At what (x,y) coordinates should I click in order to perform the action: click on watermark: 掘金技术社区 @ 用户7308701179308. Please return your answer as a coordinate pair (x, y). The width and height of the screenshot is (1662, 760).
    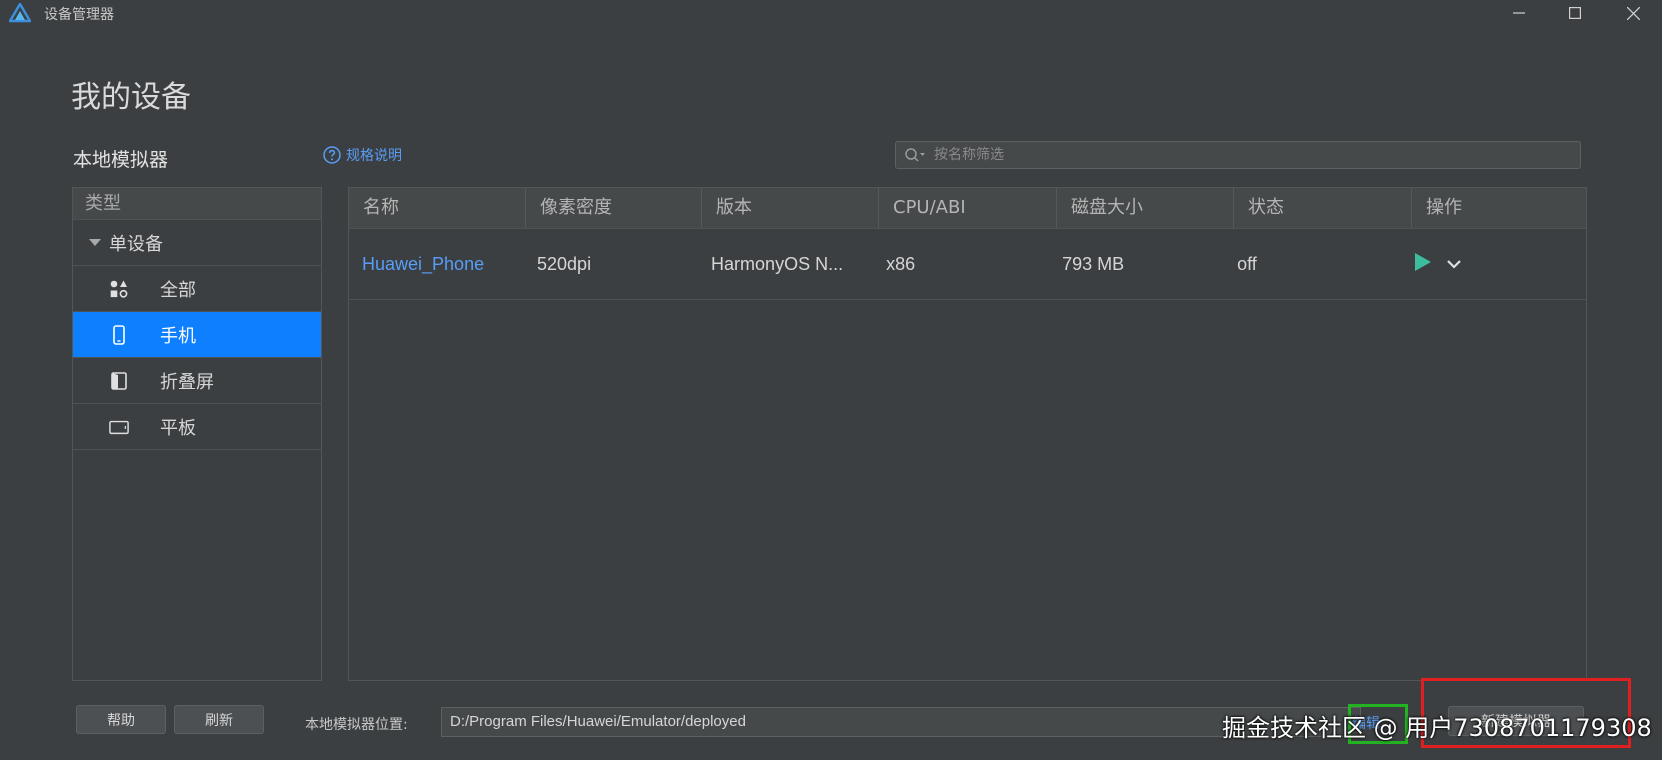
    Looking at the image, I should click on (1437, 728).